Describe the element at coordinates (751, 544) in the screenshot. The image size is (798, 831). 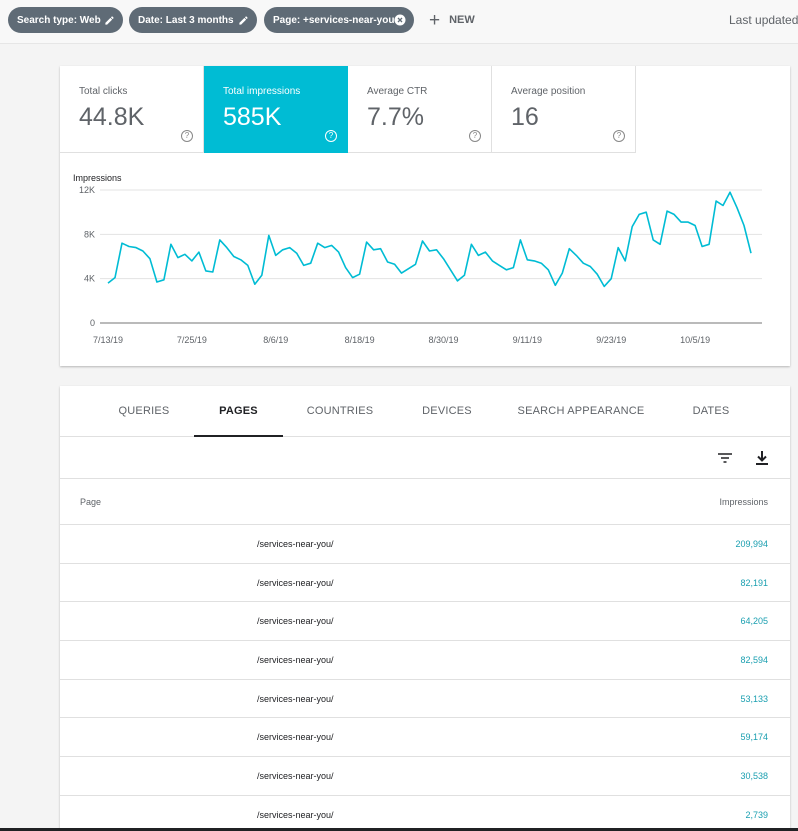
I see `row-impressions: 209,994` at that location.